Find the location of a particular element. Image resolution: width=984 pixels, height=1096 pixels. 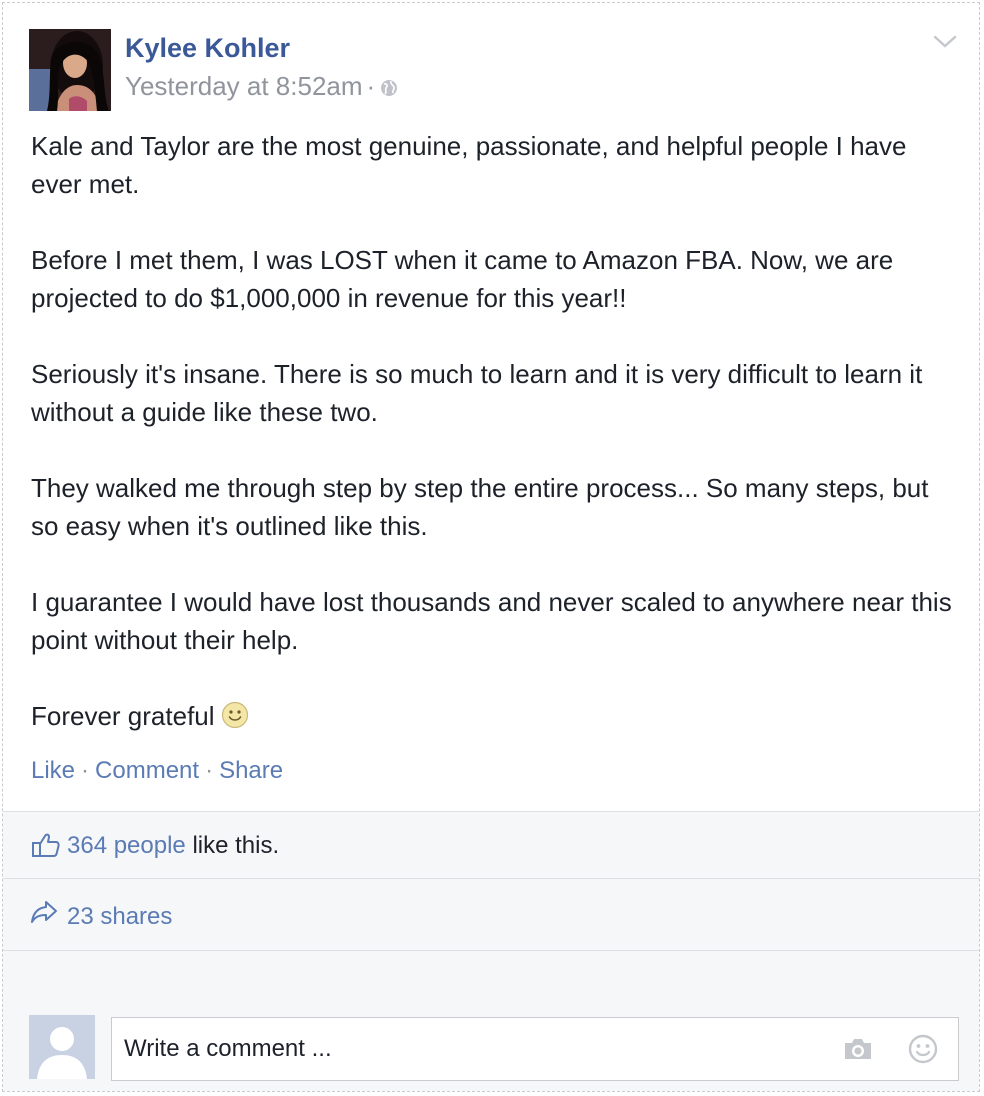

closing-text: Forever grateful is located at coordinates (123, 716).